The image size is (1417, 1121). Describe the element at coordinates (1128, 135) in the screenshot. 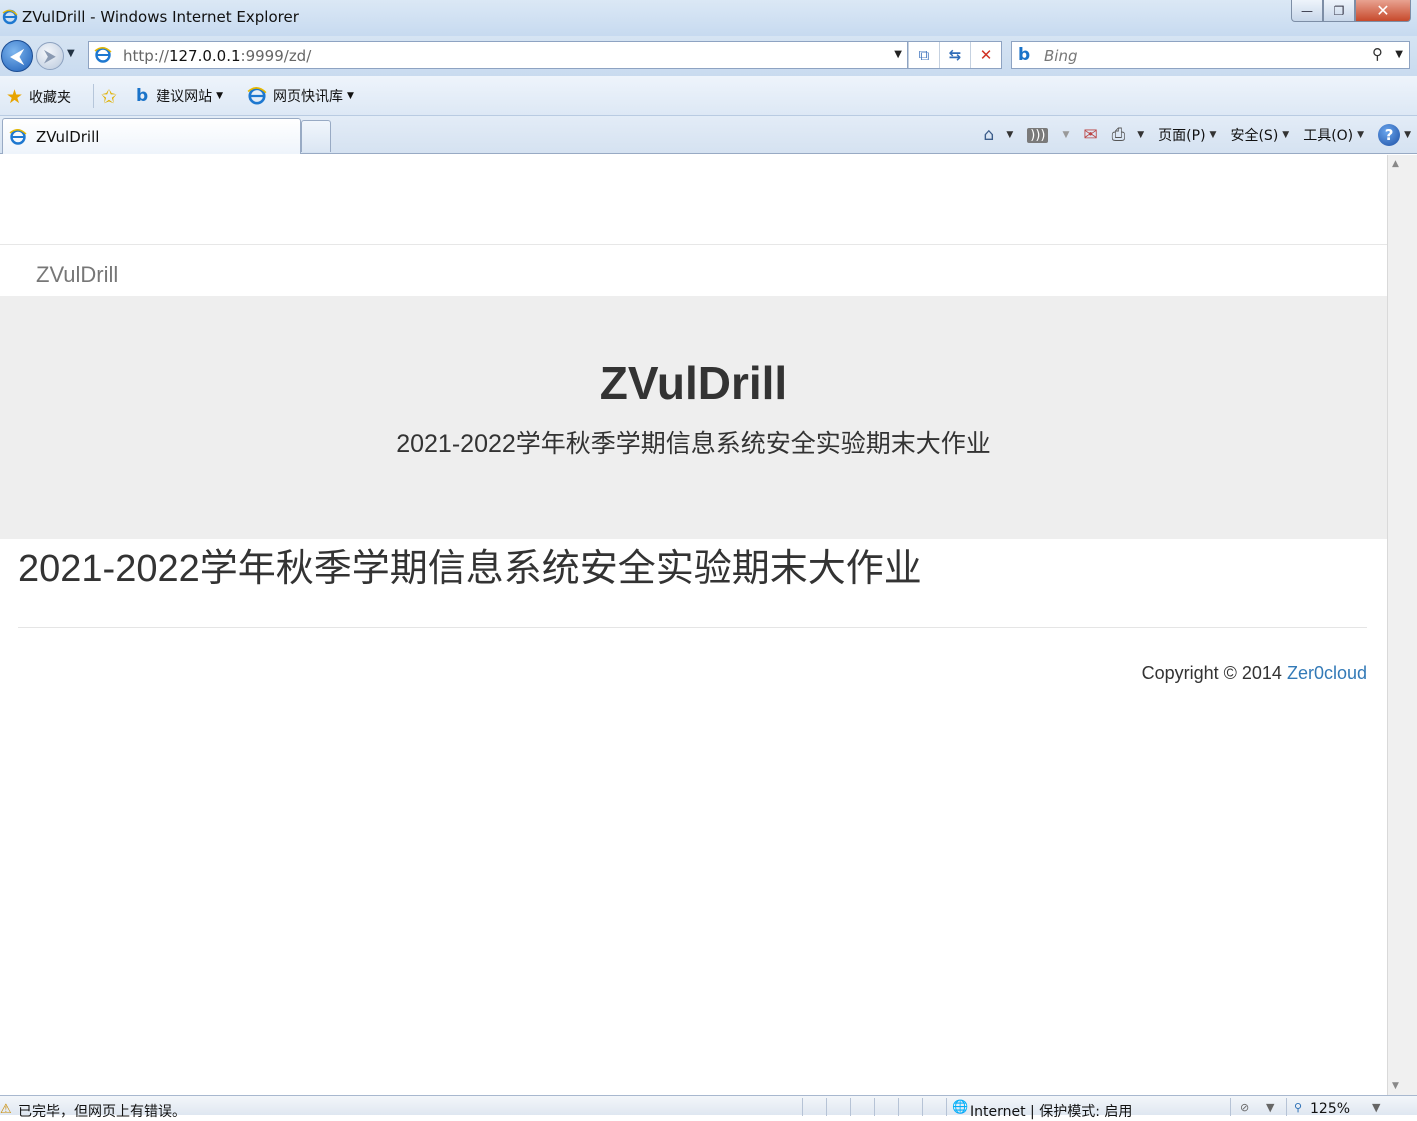

I see `print-button: ⎙ ▼` at that location.